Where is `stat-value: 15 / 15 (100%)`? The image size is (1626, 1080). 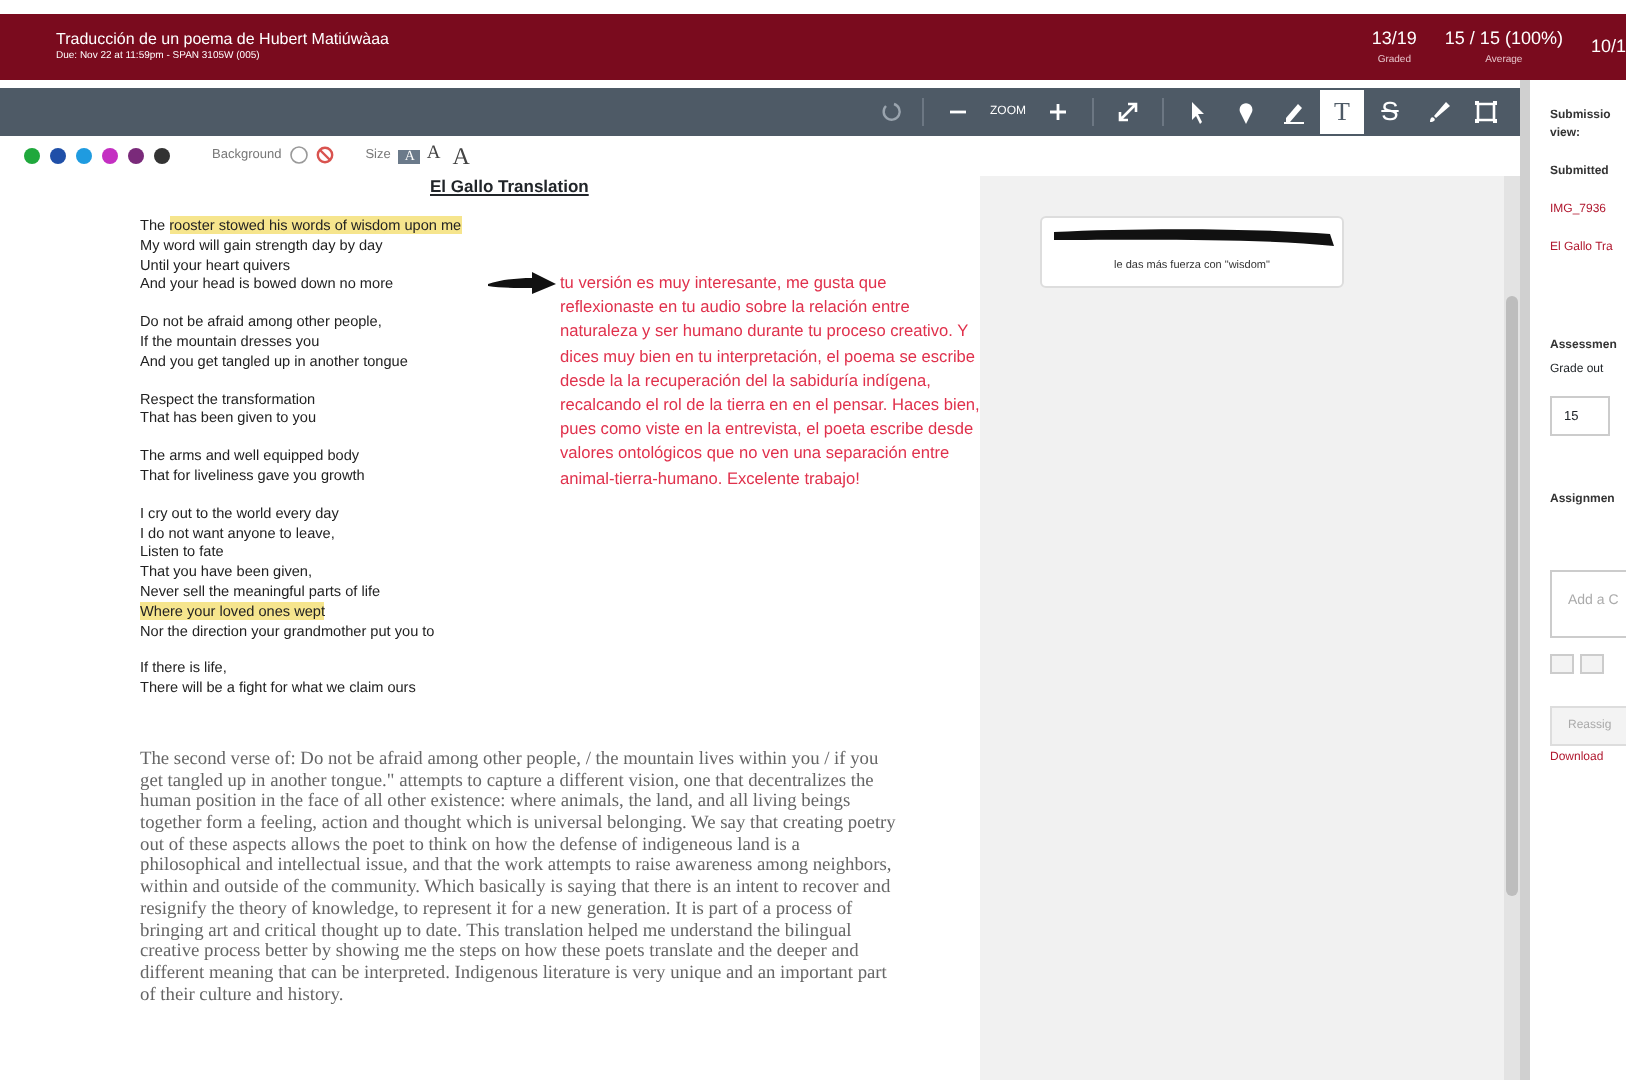 stat-value: 15 / 15 (100%) is located at coordinates (1503, 39).